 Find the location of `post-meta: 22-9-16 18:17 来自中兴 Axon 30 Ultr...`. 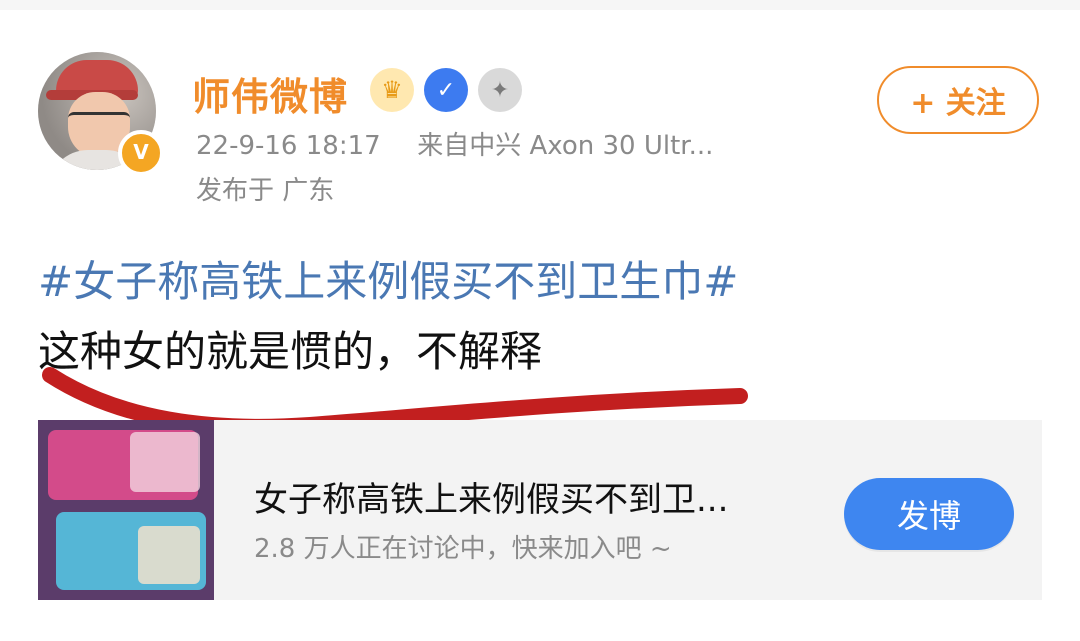

post-meta: 22-9-16 18:17 来自中兴 Axon 30 Ultr... is located at coordinates (454, 143).